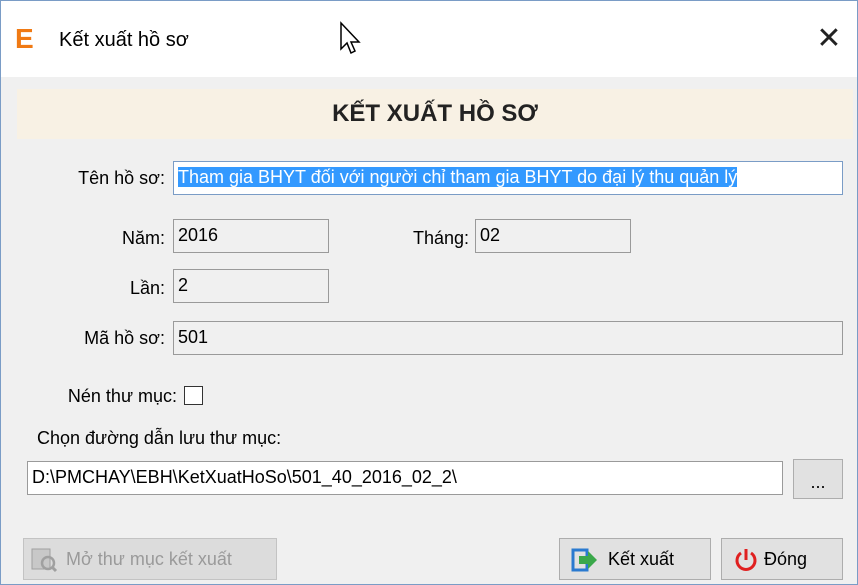  Describe the element at coordinates (143, 238) in the screenshot. I see `nam-label: Năm:` at that location.